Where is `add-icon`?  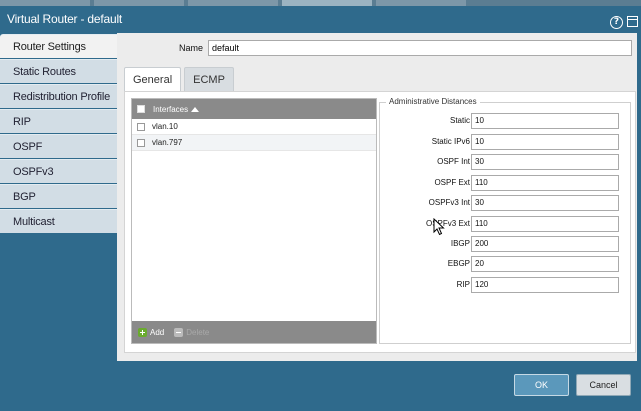 add-icon is located at coordinates (142, 332).